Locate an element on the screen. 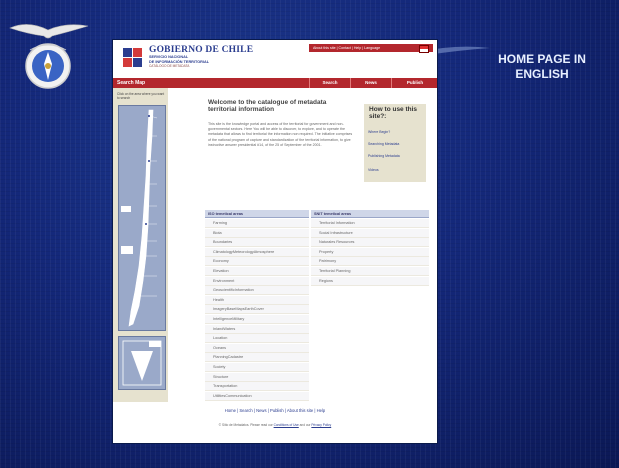 This screenshot has height=468, width=619. gobierno-logo-icon is located at coordinates (132, 57).